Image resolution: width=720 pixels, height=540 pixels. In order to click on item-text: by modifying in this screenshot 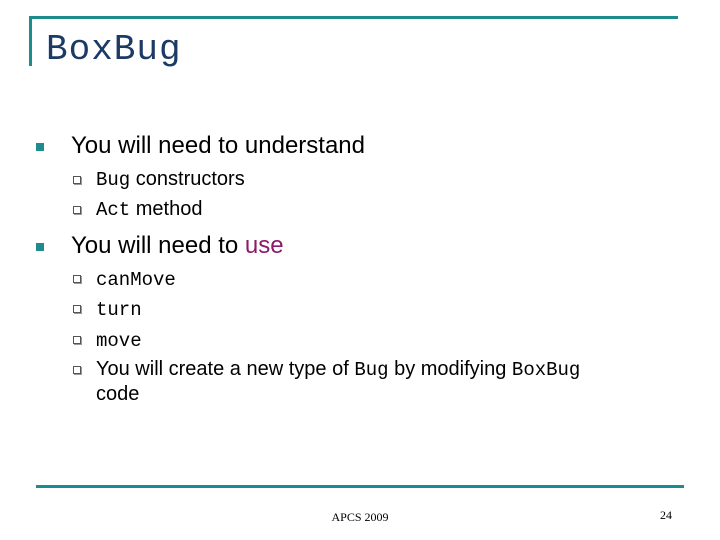, I will do `click(450, 369)`.